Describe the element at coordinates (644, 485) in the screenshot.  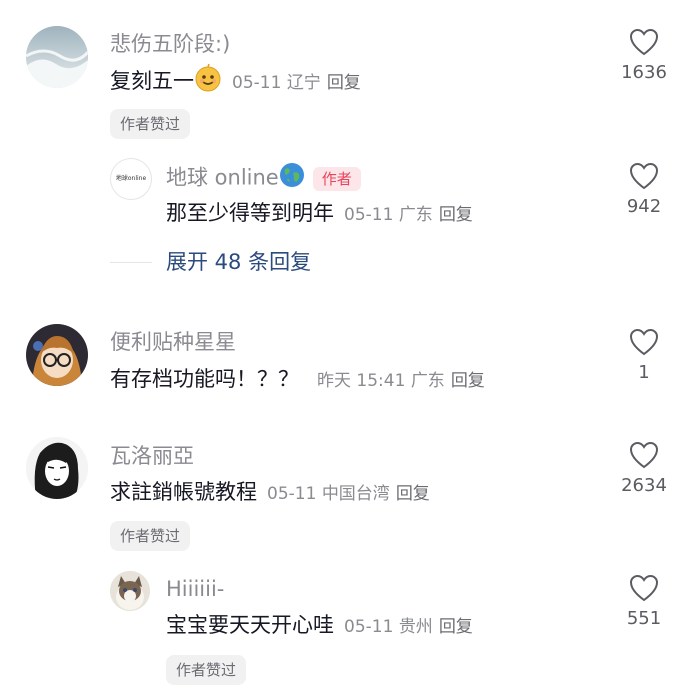
I see `like-count: 2634` at that location.